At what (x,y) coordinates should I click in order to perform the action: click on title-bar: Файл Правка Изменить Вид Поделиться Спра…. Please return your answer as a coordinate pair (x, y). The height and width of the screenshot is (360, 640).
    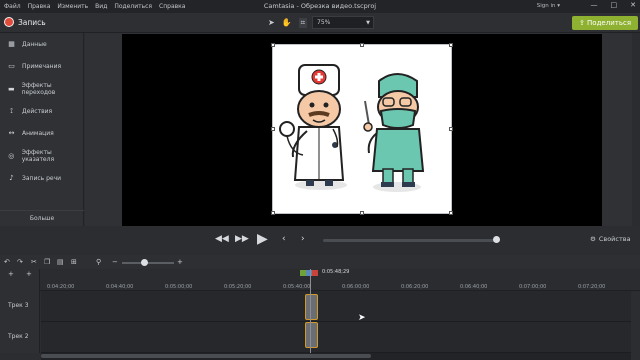
    Looking at the image, I should click on (320, 6).